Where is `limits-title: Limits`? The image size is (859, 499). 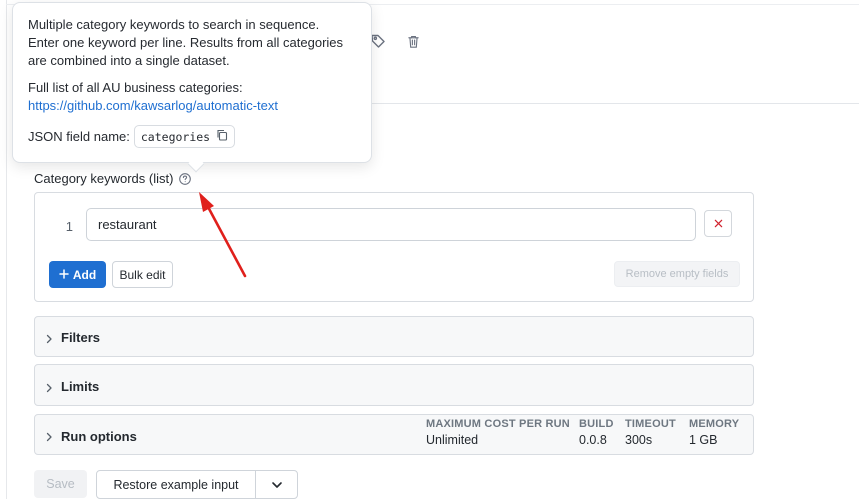
limits-title: Limits is located at coordinates (80, 386).